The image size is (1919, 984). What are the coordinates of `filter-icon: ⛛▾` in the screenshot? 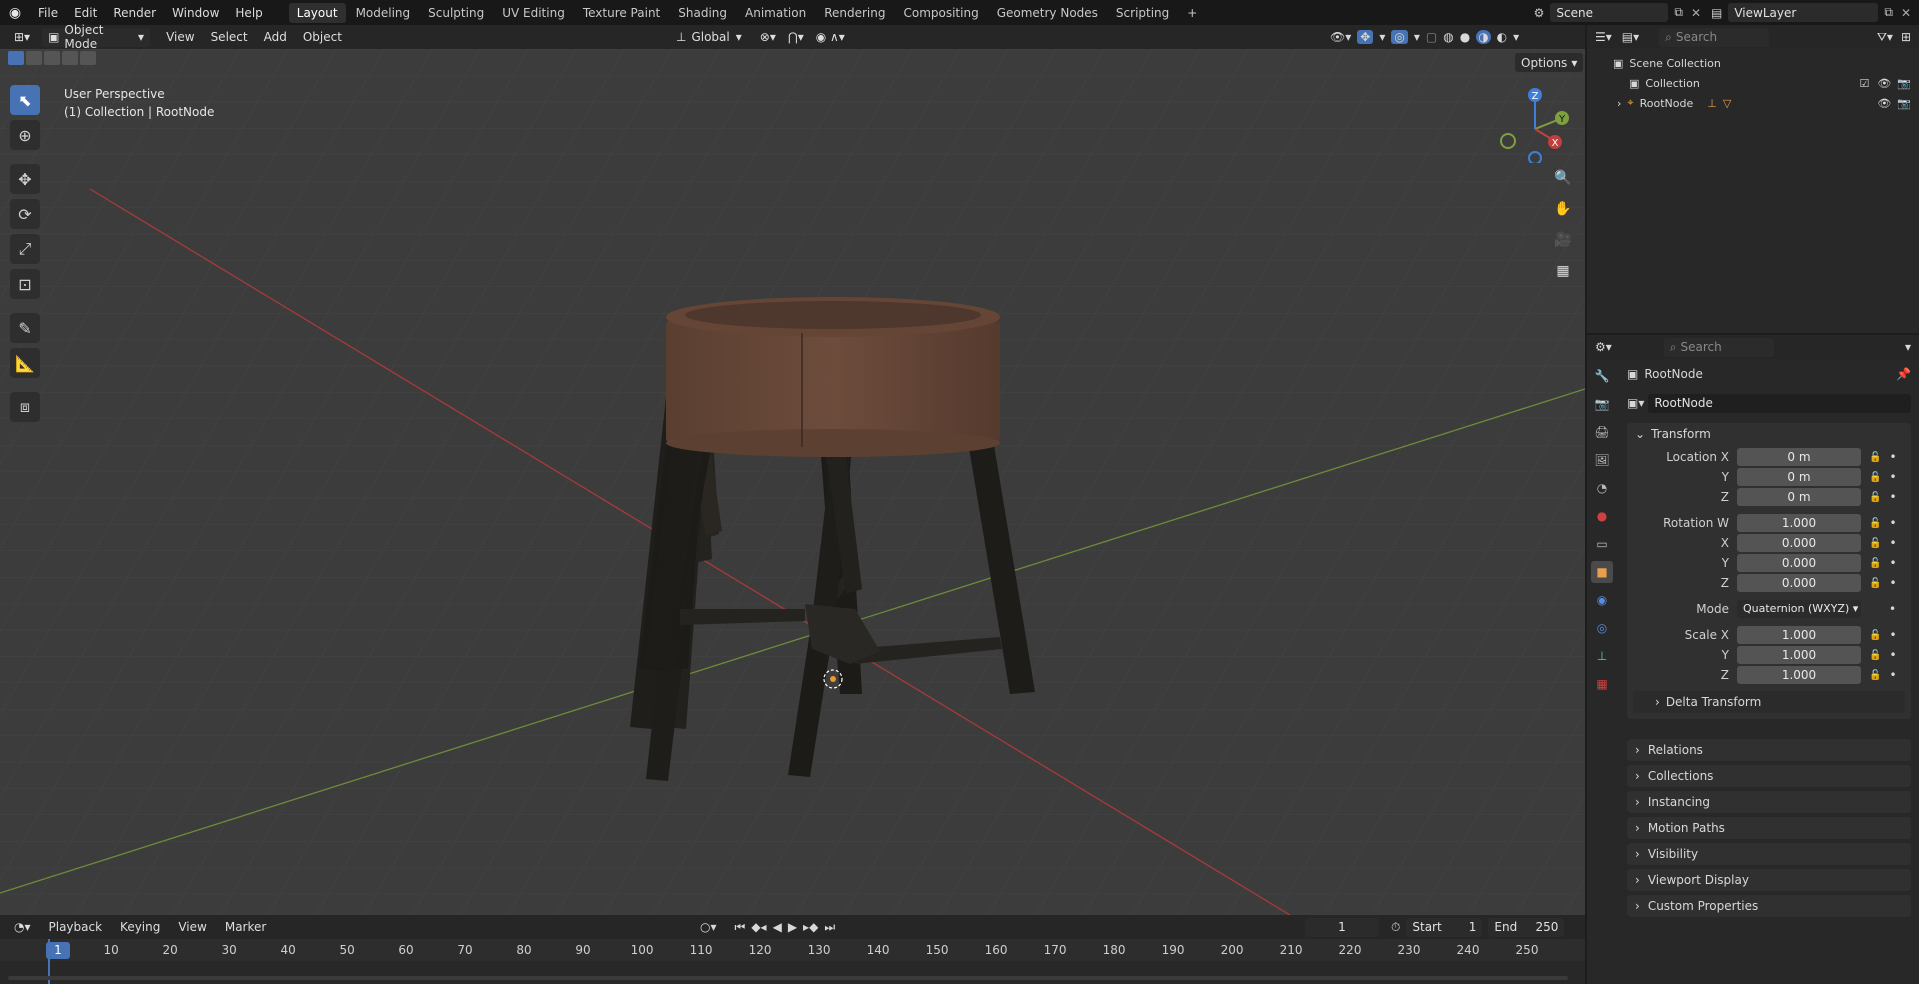 It's located at (1885, 37).